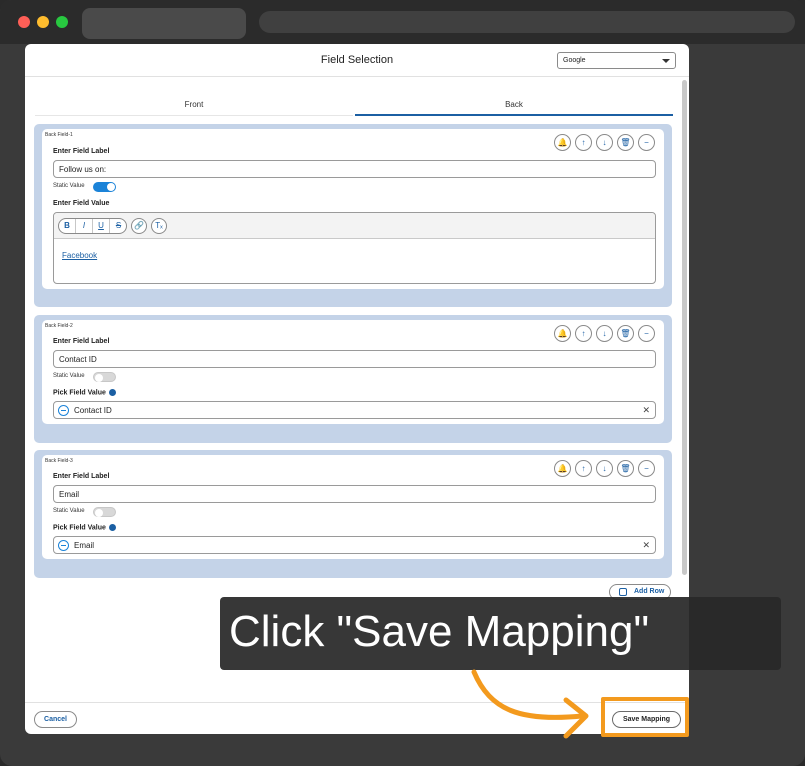 The width and height of the screenshot is (805, 766). I want to click on strikethrough-button: S, so click(118, 226).